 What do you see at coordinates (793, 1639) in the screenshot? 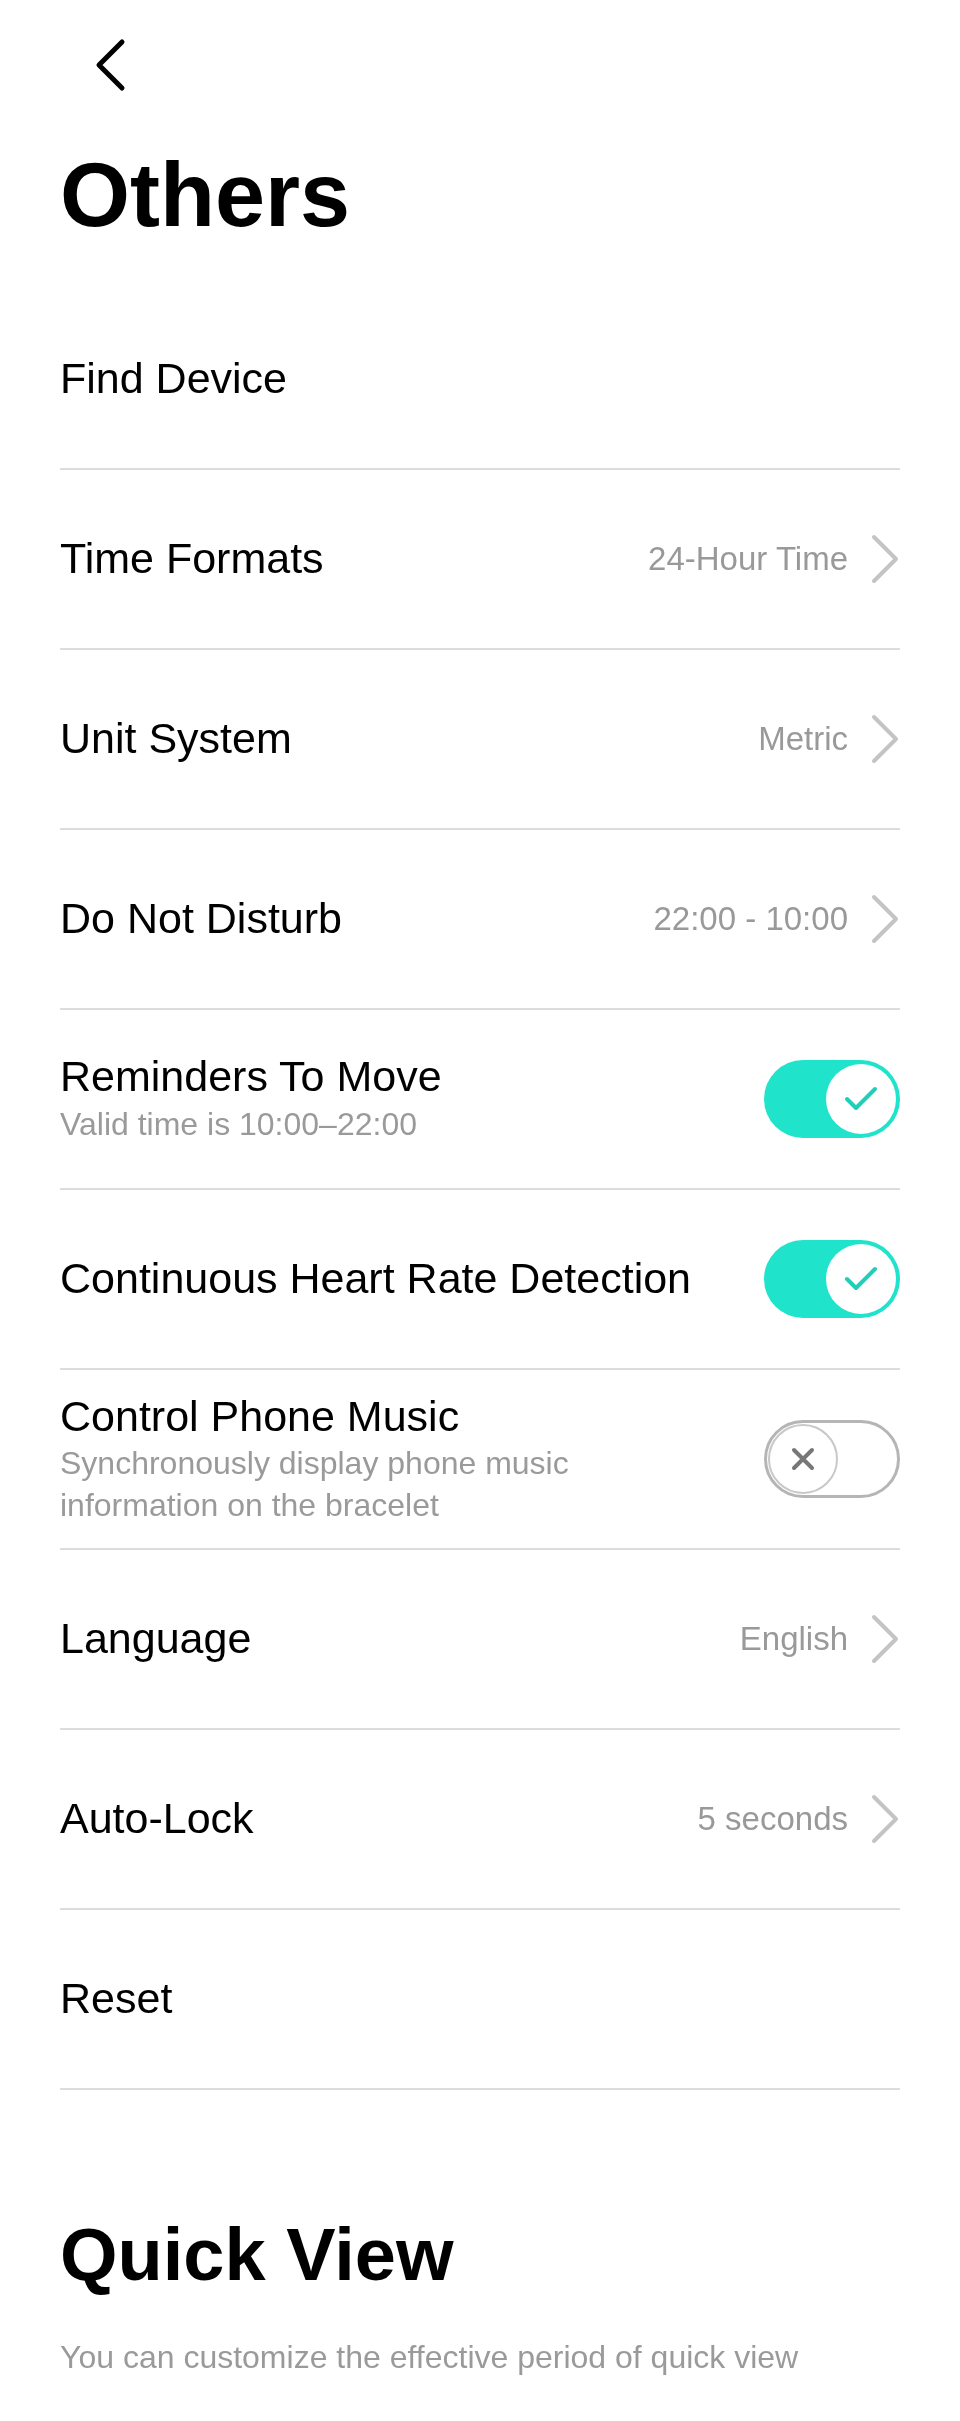
I see `setting-value: English` at bounding box center [793, 1639].